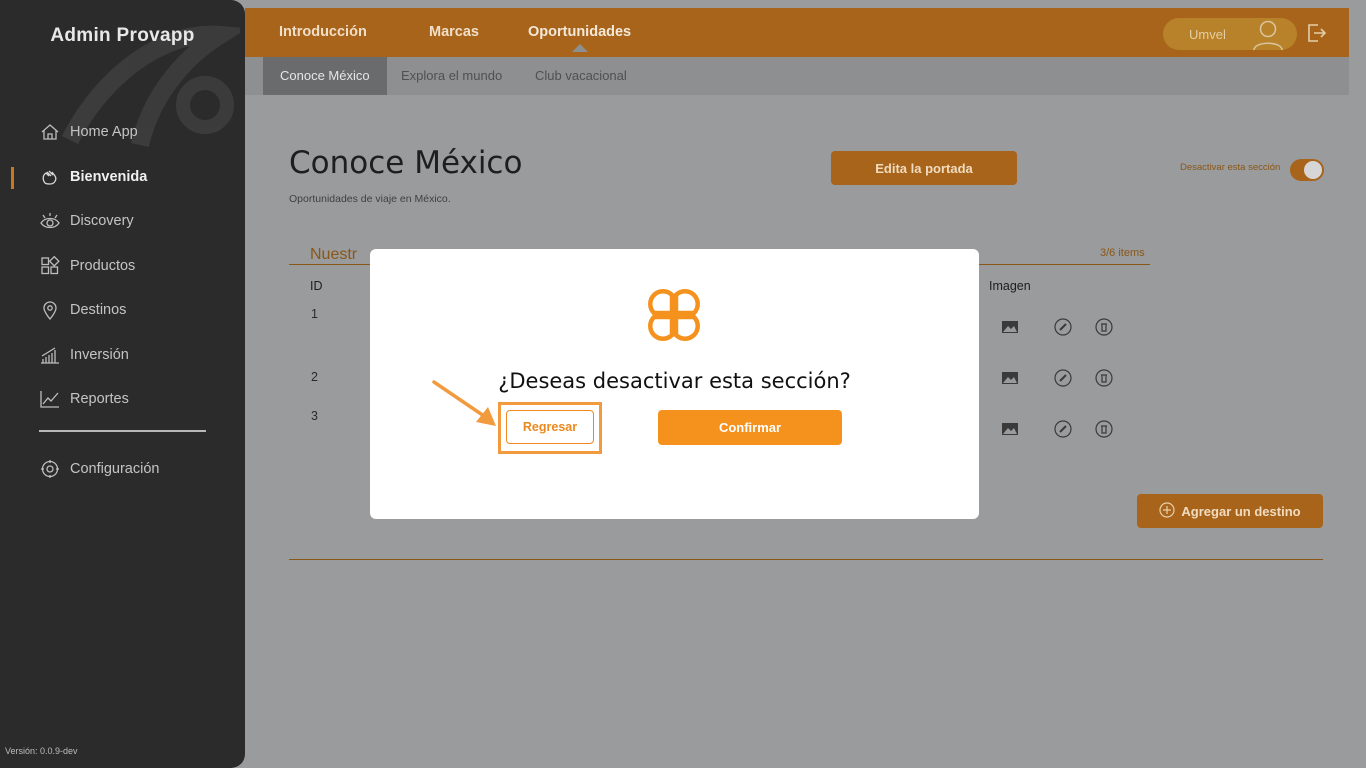 The height and width of the screenshot is (768, 1366). What do you see at coordinates (316, 286) in the screenshot?
I see `column-header-id: ID` at bounding box center [316, 286].